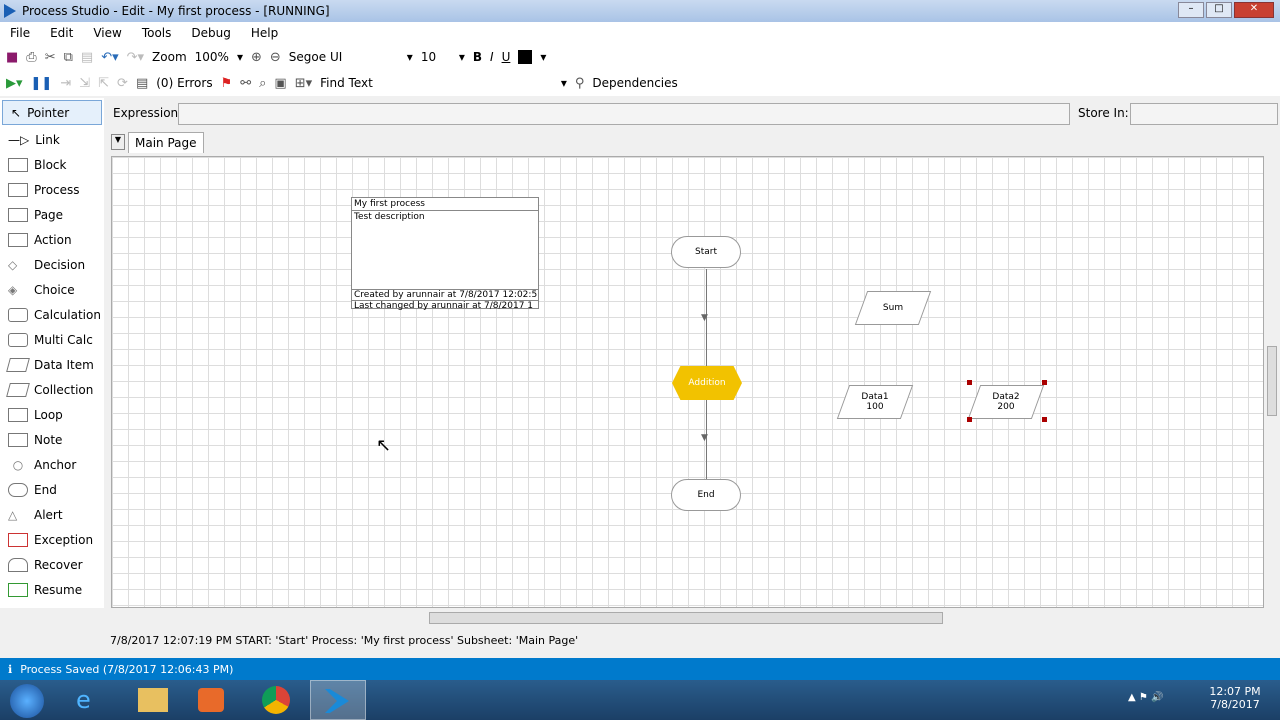 Image resolution: width=1280 pixels, height=720 pixels. I want to click on save-icon: ■, so click(12, 57).